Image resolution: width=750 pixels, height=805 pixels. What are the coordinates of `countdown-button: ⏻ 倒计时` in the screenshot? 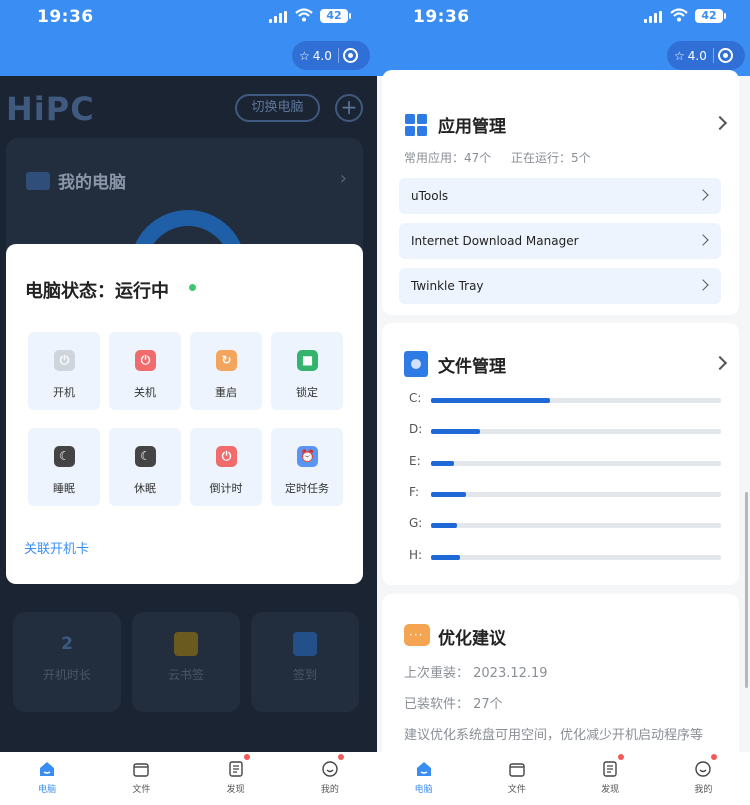 It's located at (226, 467).